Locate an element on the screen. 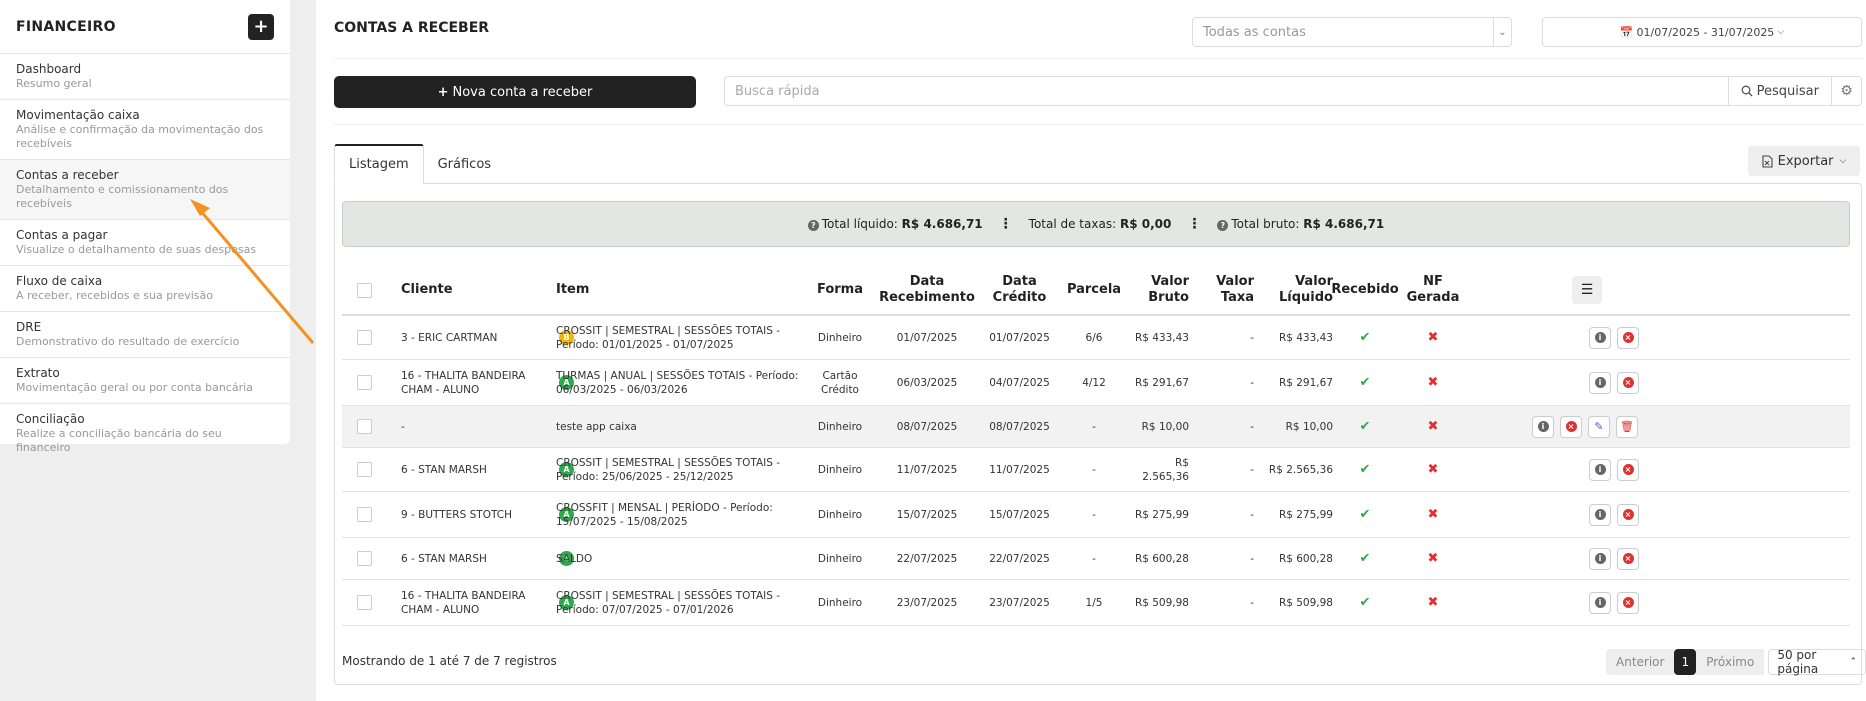 Image resolution: width=1866 pixels, height=701 pixels. columns-menu-button: ☰ is located at coordinates (1587, 290).